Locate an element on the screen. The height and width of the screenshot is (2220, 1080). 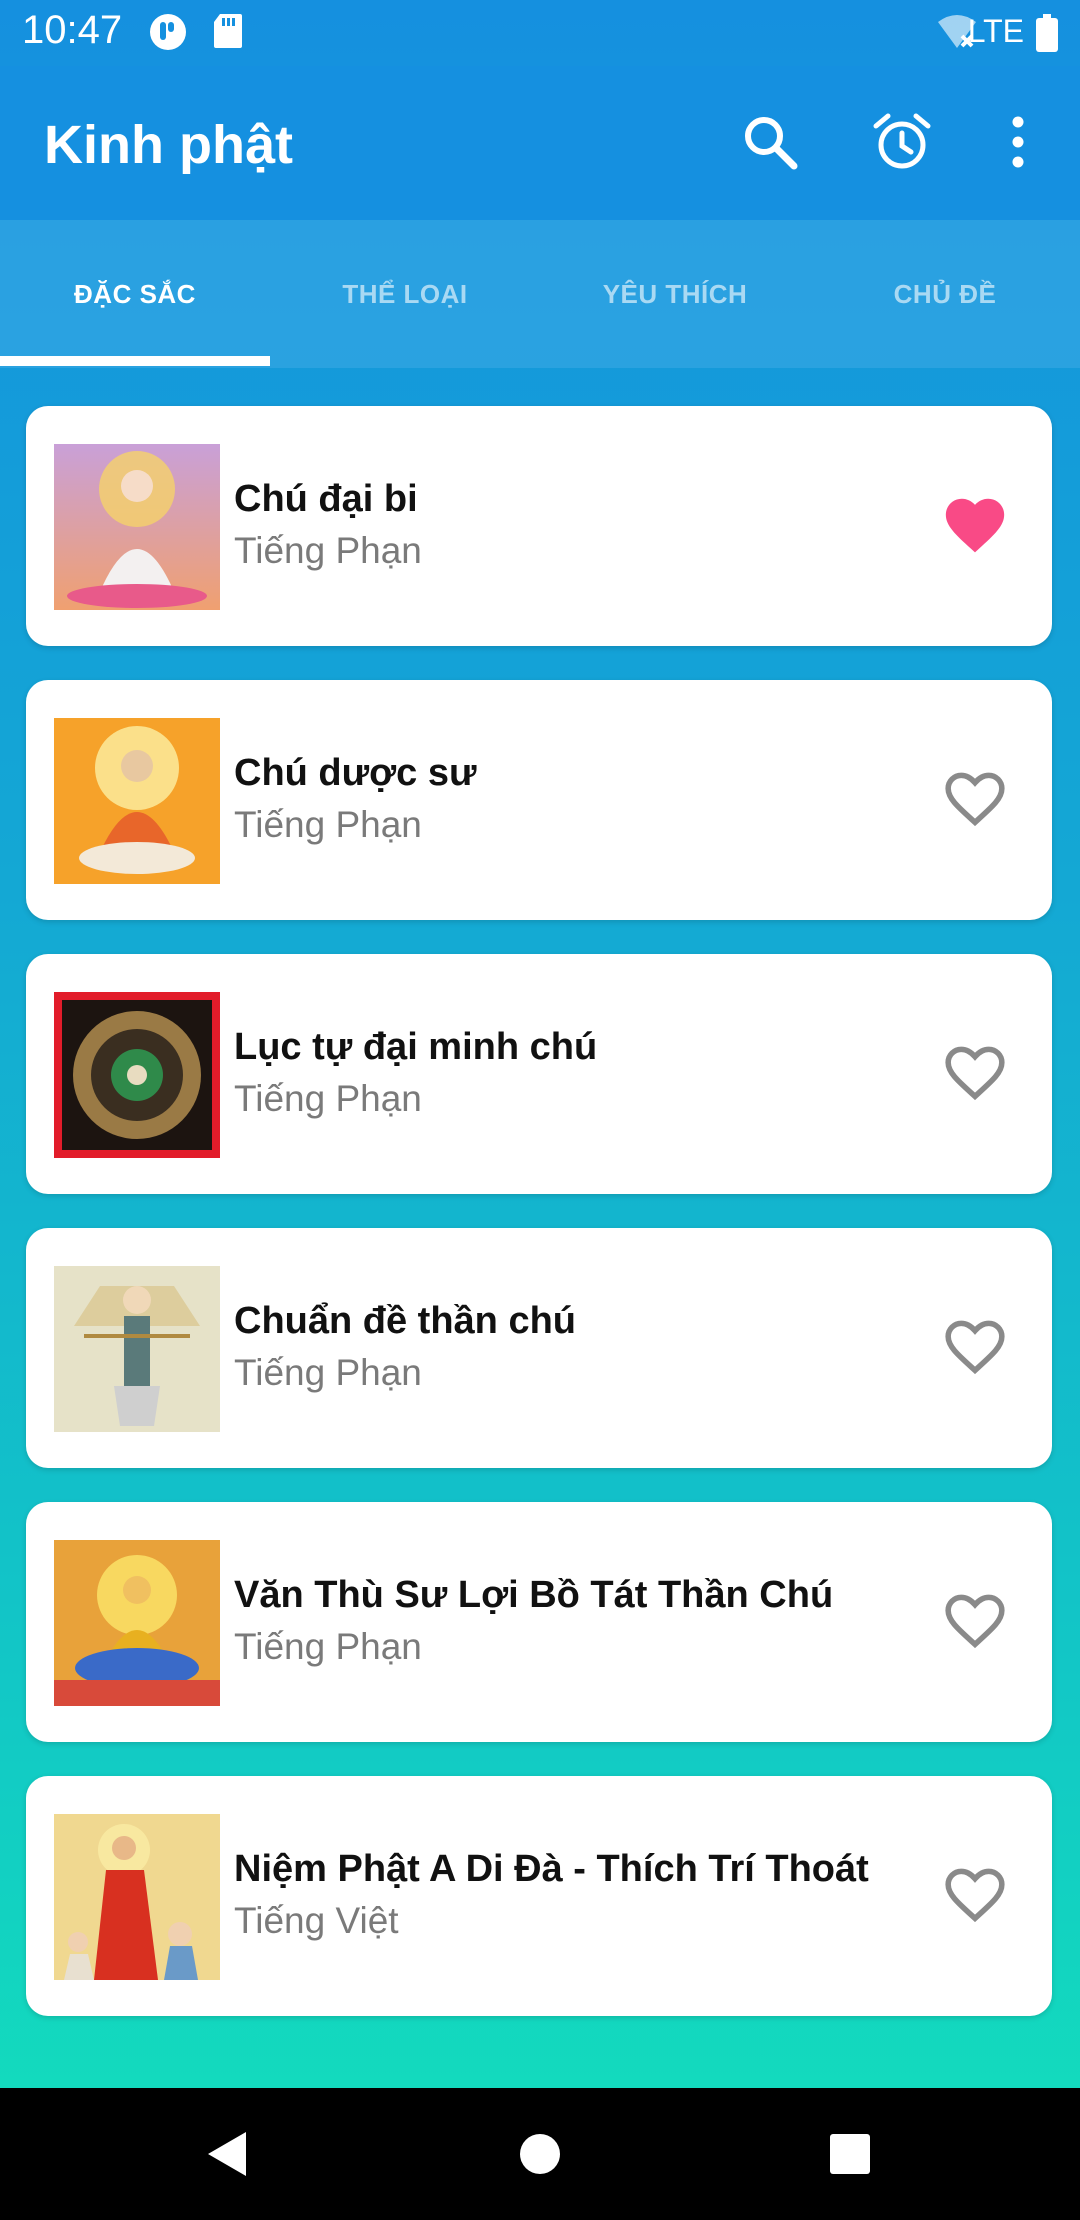
search-icon is located at coordinates (770, 142).